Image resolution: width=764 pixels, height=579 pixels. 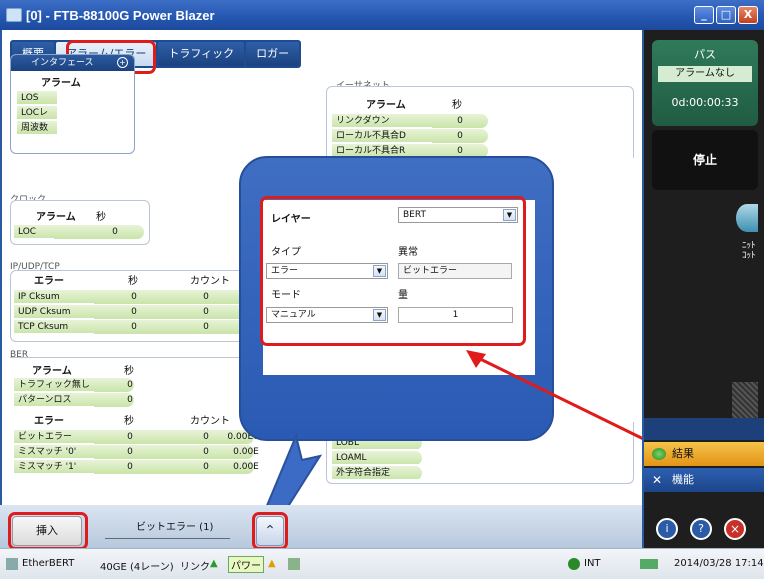 What do you see at coordinates (54, 327) in the screenshot?
I see `ipudp-row-label: TCP Cksum` at bounding box center [54, 327].